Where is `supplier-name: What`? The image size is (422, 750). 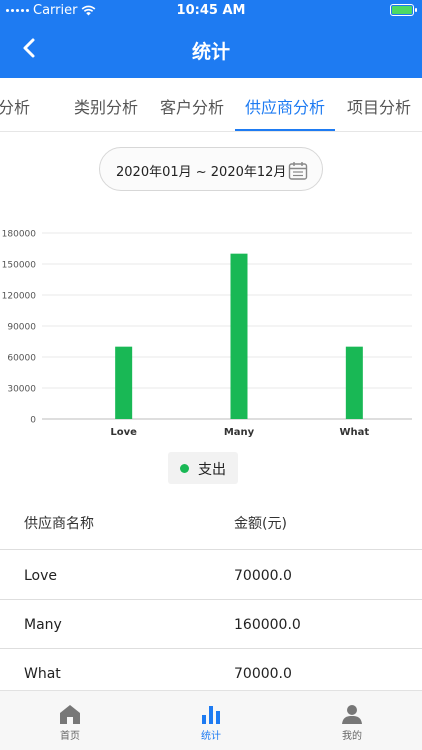
supplier-name: What is located at coordinates (42, 674).